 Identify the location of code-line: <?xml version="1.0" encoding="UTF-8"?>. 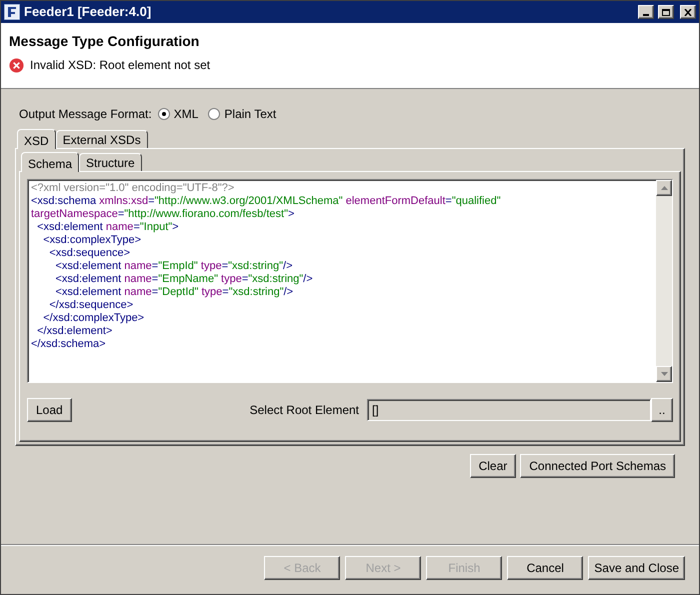
(132, 188).